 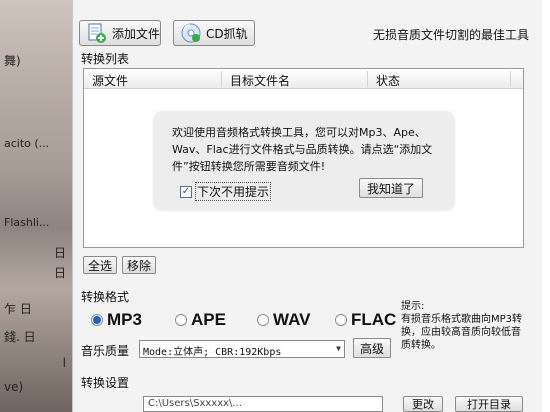 What do you see at coordinates (303, 79) in the screenshot?
I see `list-header: 源文件 目标文件名 状态` at bounding box center [303, 79].